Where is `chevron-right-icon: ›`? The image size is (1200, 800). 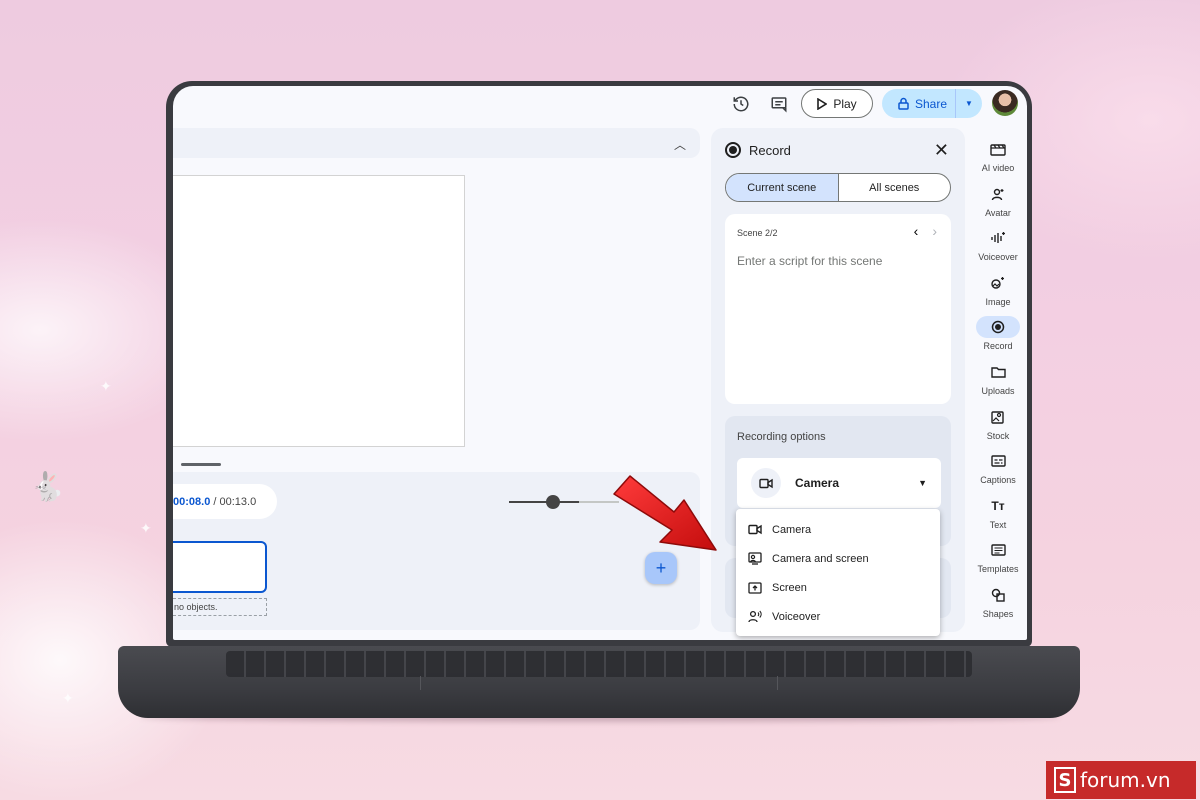 chevron-right-icon: › is located at coordinates (934, 231).